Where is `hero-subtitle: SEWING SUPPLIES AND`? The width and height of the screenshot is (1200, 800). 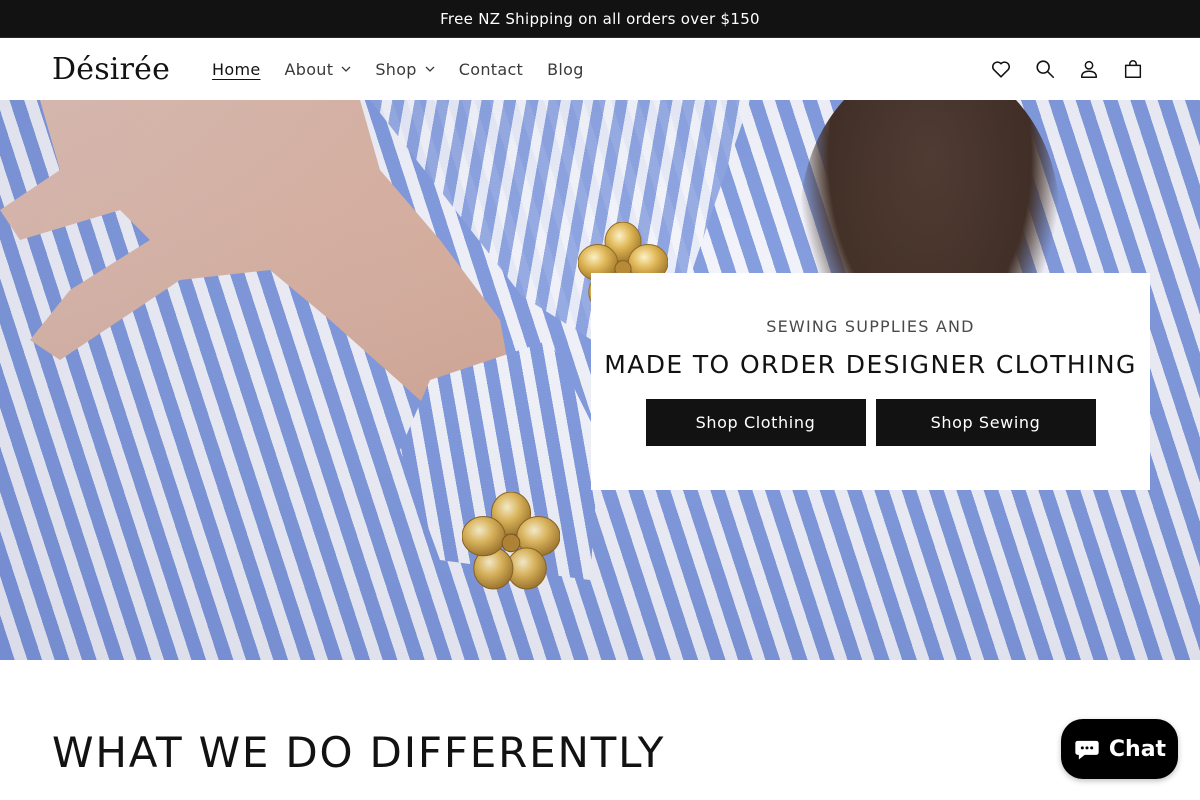 hero-subtitle: SEWING SUPPLIES AND is located at coordinates (870, 326).